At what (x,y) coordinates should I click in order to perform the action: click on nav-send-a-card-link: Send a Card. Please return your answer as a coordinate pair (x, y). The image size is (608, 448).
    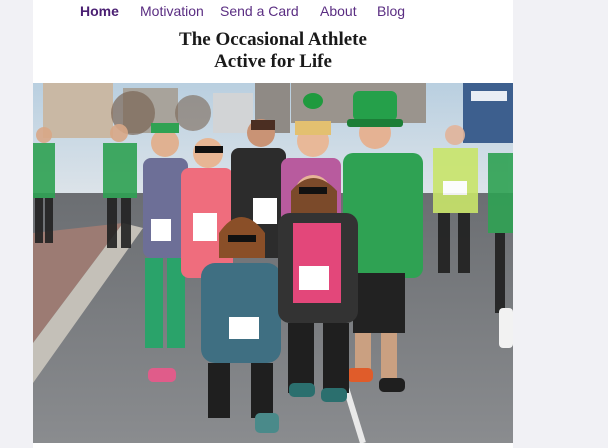
    Looking at the image, I should click on (259, 11).